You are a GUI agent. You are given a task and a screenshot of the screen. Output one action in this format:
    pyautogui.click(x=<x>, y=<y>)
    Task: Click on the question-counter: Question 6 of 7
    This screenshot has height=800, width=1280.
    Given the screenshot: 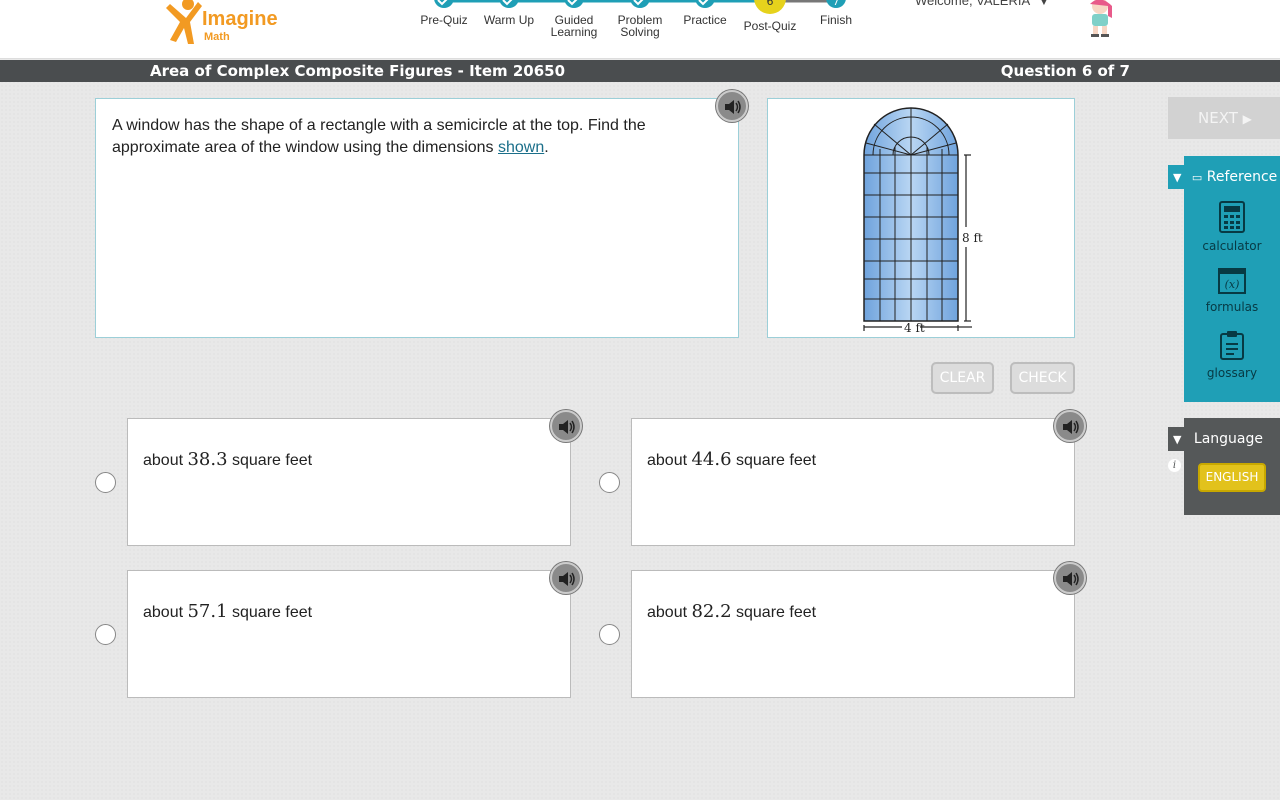 What is the action you would take?
    pyautogui.click(x=1065, y=71)
    